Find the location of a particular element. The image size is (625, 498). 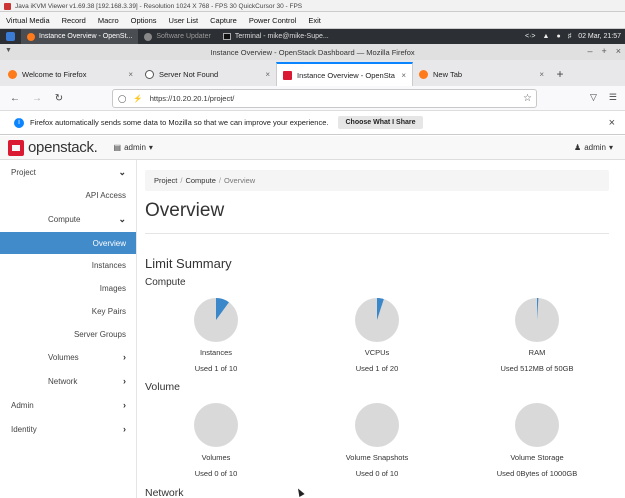

sidebar-item-label: API Access is located at coordinates (105, 195).